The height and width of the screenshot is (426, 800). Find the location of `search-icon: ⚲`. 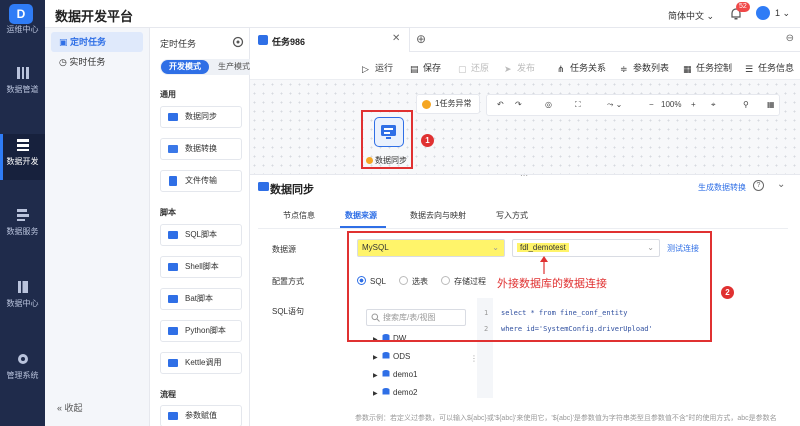

search-icon: ⚲ is located at coordinates (746, 104).